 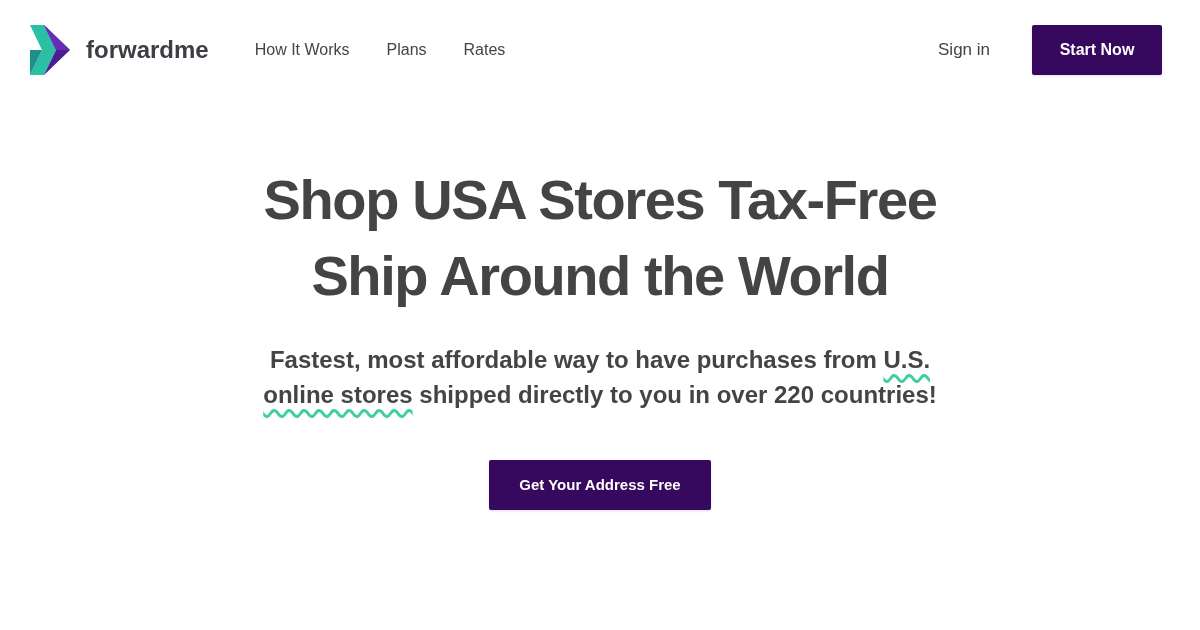 What do you see at coordinates (600, 276) in the screenshot?
I see `hero-title-line: Ship Around the World` at bounding box center [600, 276].